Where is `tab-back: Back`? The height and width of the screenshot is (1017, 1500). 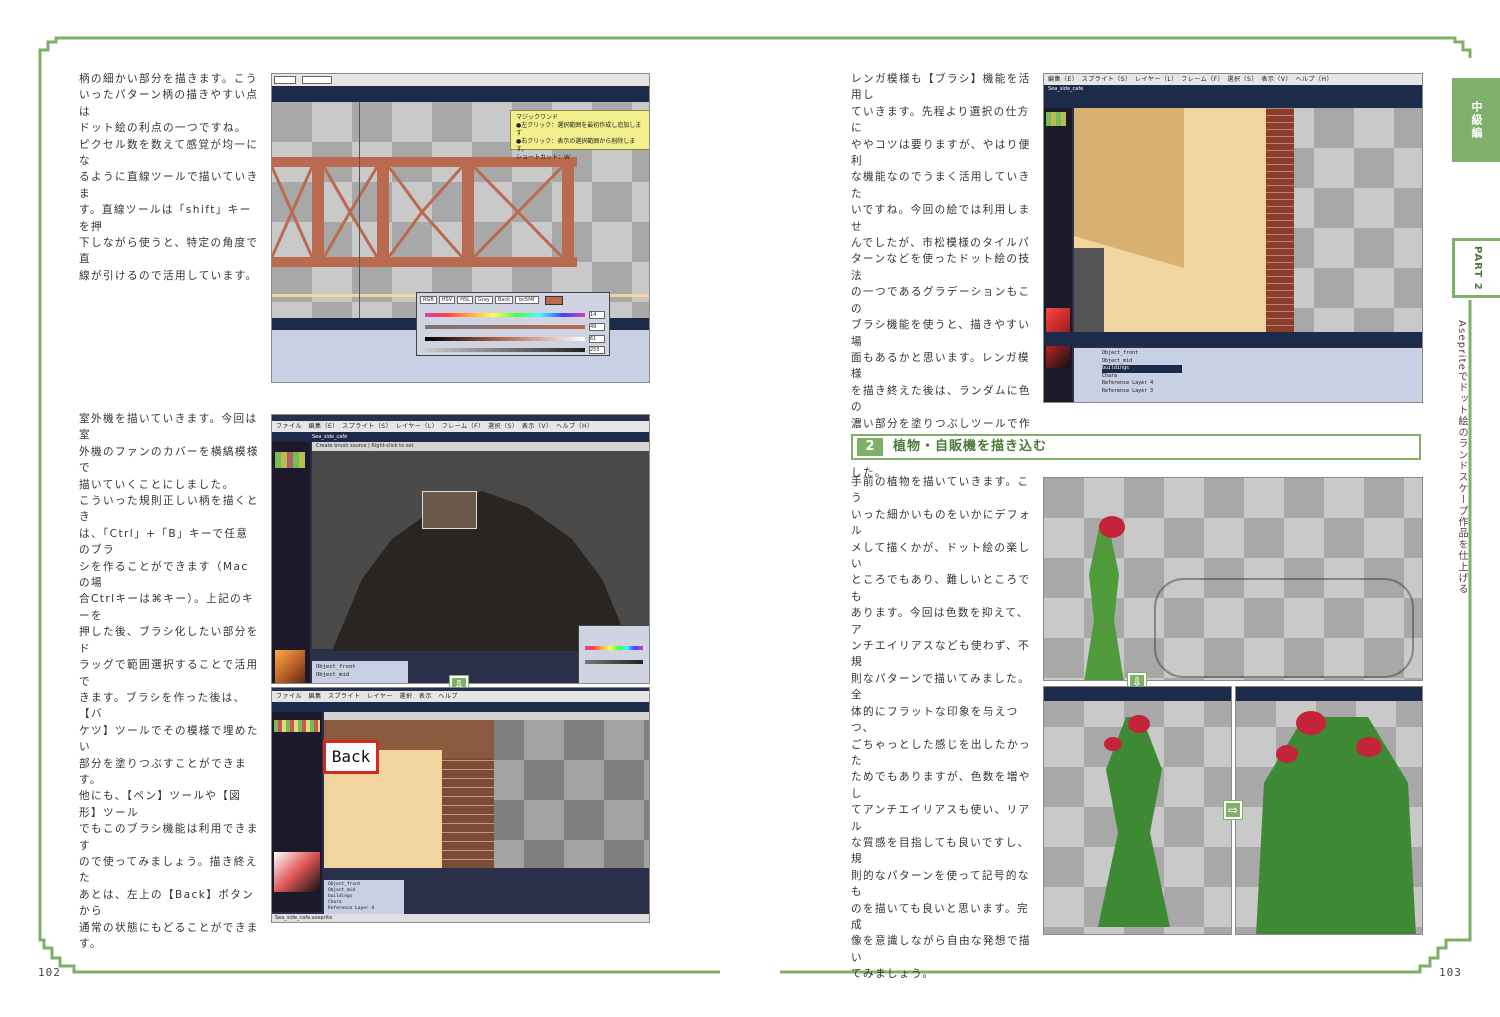
tab-back: Back is located at coordinates (503, 300).